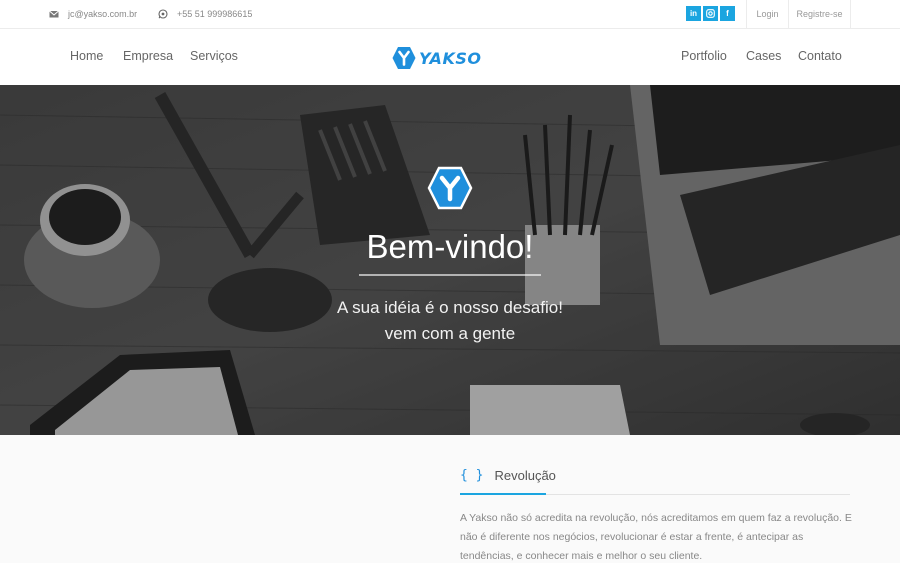  I want to click on nav-home: Home, so click(86, 56).